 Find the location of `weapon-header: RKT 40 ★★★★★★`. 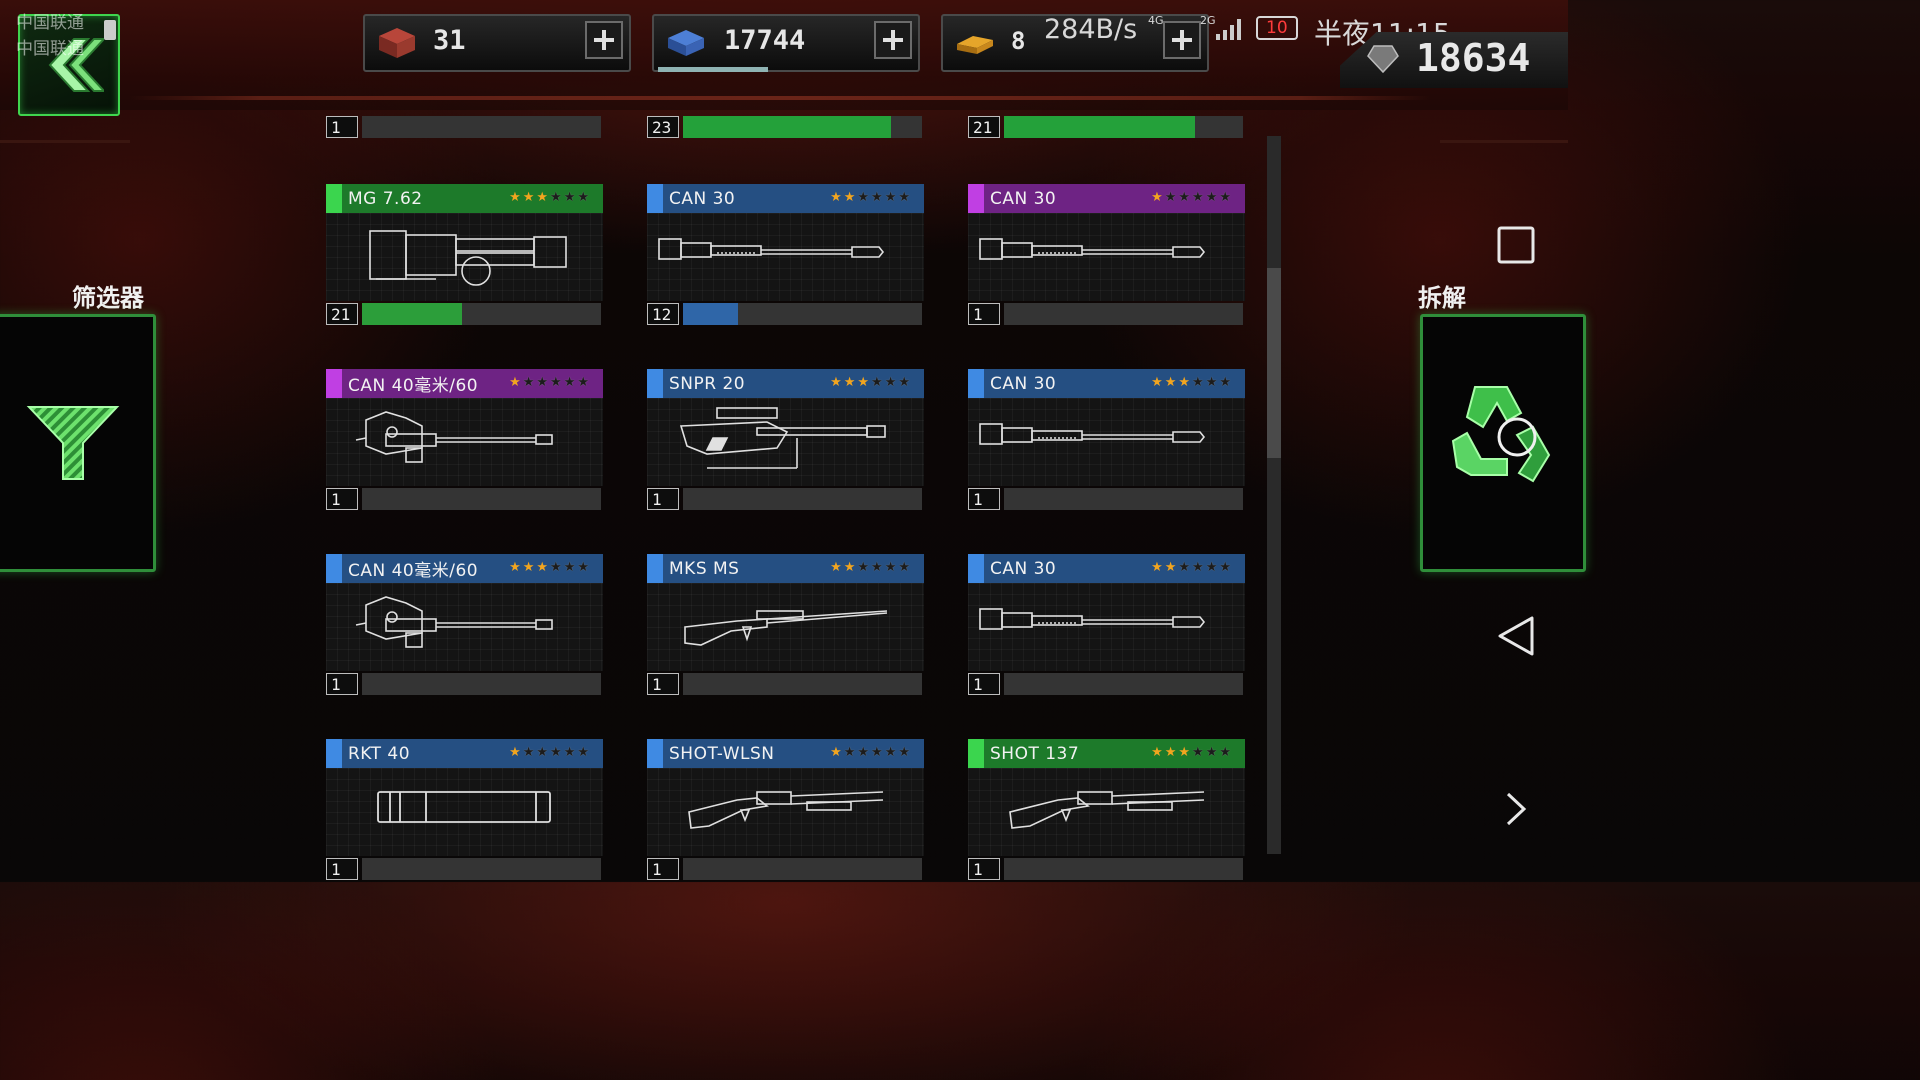

weapon-header: RKT 40 ★★★★★★ is located at coordinates (464, 753).